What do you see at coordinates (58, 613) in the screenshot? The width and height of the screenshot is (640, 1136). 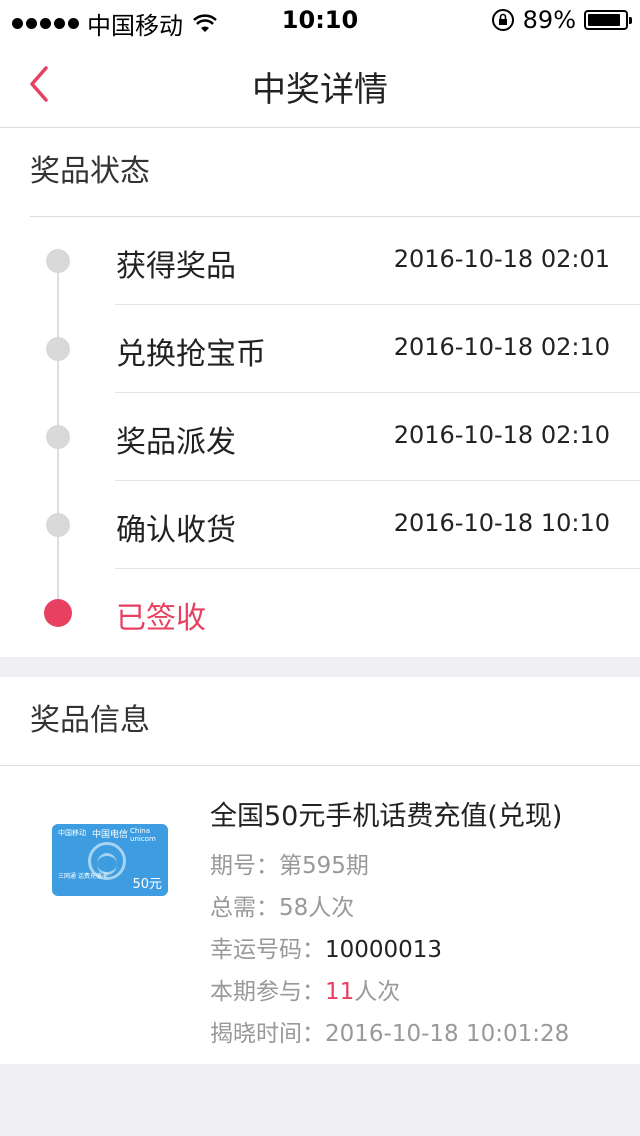 I see `step-dot-active` at bounding box center [58, 613].